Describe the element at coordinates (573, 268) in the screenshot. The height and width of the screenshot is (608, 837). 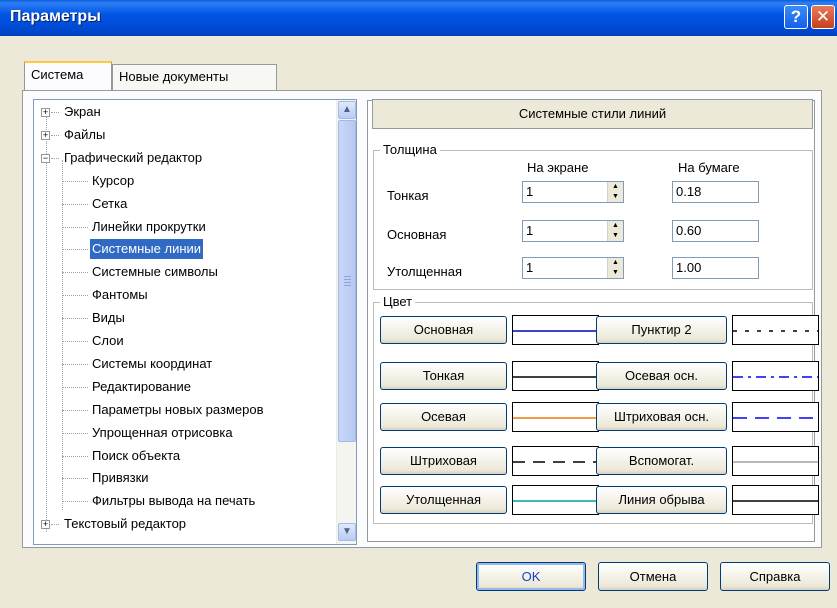
I see `thick-screen-spinner: 1 ▲ ▼` at that location.